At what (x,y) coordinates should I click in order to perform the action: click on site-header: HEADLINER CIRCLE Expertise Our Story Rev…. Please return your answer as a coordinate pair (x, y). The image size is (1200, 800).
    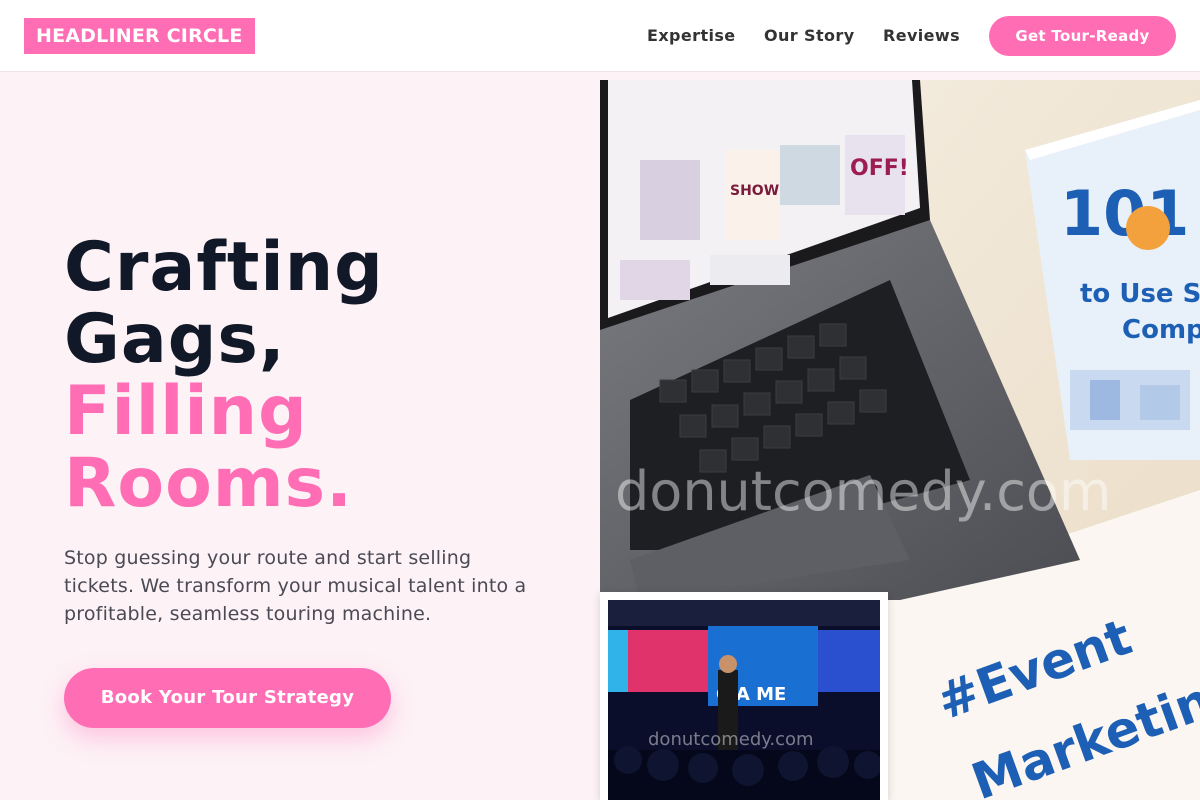
    Looking at the image, I should click on (600, 36).